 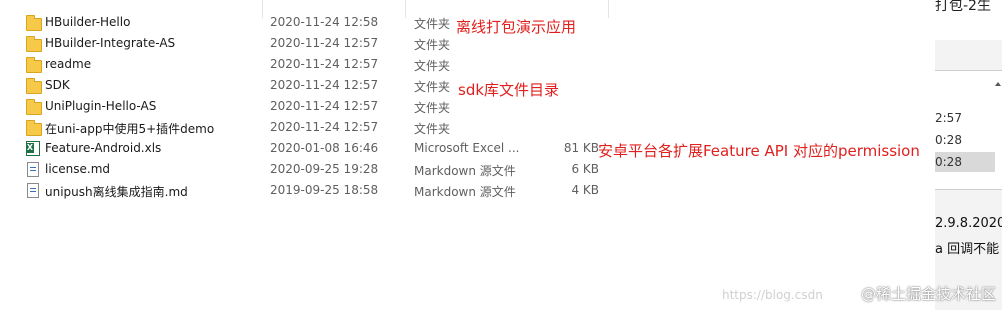 I want to click on background-window-title: 打包-2生, so click(x=968, y=20).